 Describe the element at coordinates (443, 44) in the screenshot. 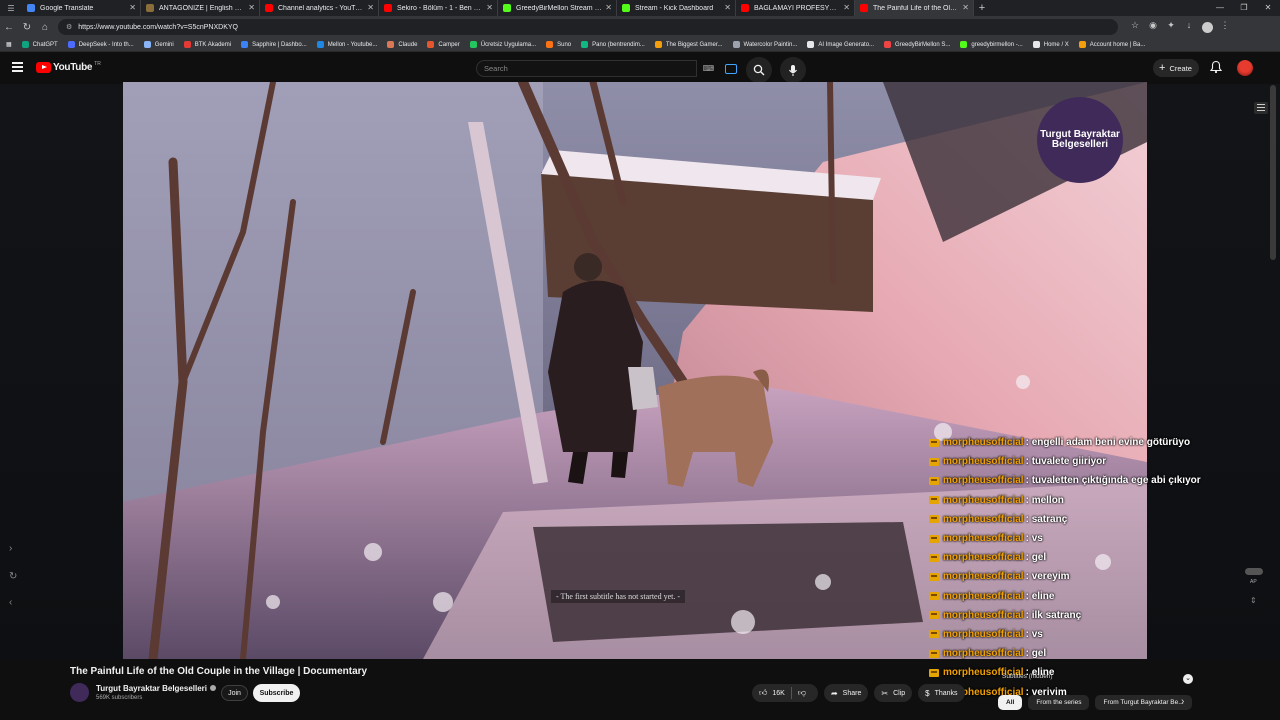

I see `bookmark-item: Camper` at that location.